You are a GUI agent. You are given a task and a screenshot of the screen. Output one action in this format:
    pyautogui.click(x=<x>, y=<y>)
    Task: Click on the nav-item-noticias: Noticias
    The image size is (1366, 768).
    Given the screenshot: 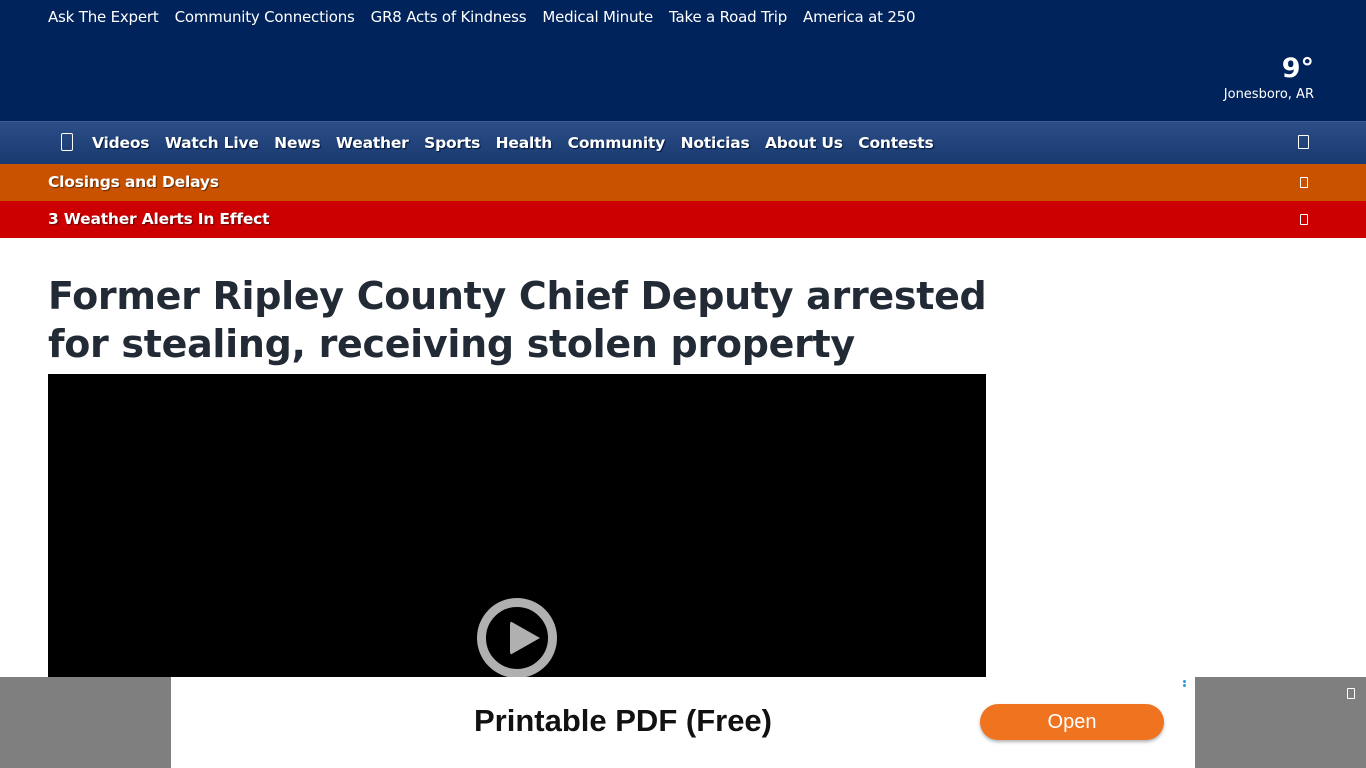 What is the action you would take?
    pyautogui.click(x=715, y=143)
    